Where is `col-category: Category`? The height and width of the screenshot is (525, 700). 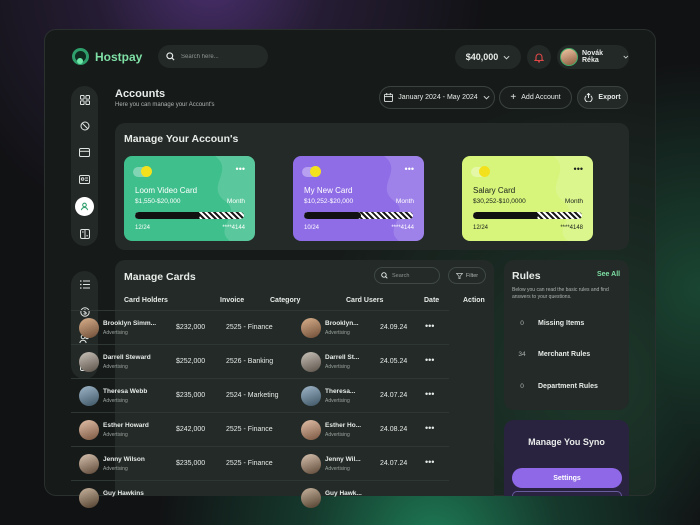
col-category: Category is located at coordinates (285, 300).